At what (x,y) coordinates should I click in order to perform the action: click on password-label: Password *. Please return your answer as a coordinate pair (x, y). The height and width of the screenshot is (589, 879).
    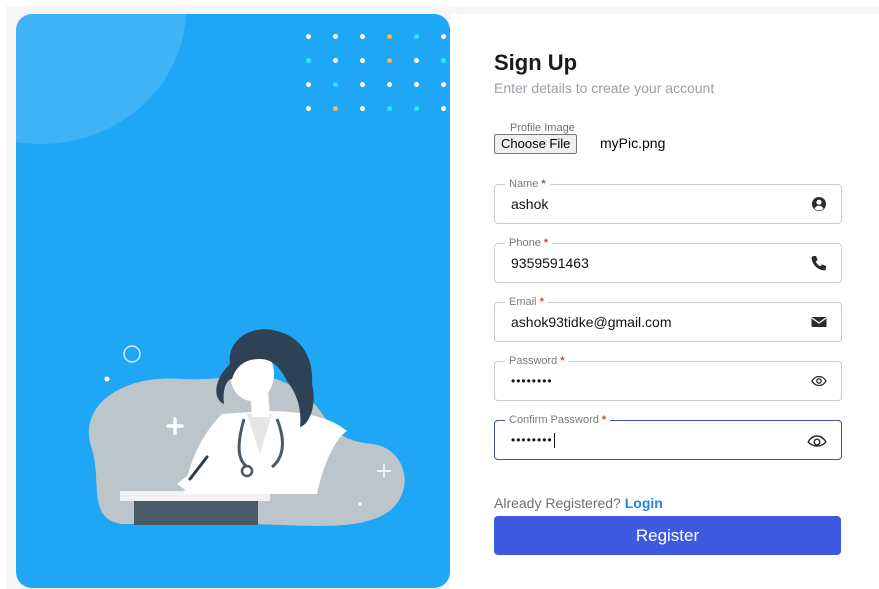
    Looking at the image, I should click on (537, 361).